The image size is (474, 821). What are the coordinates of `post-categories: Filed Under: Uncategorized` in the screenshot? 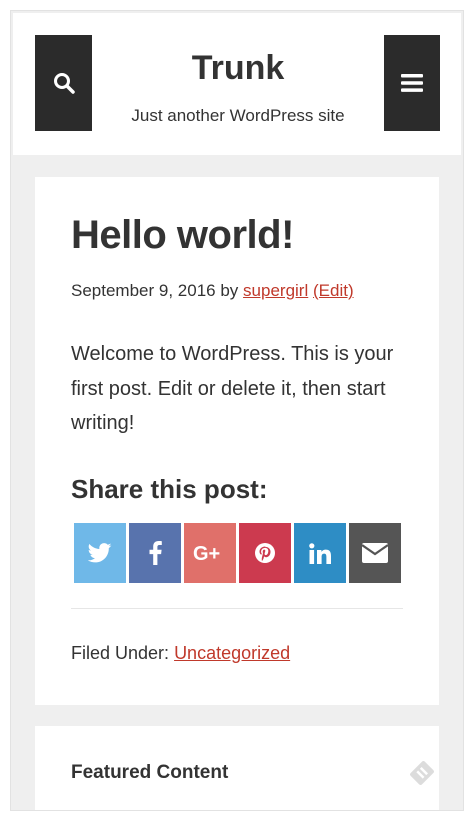 It's located at (180, 653).